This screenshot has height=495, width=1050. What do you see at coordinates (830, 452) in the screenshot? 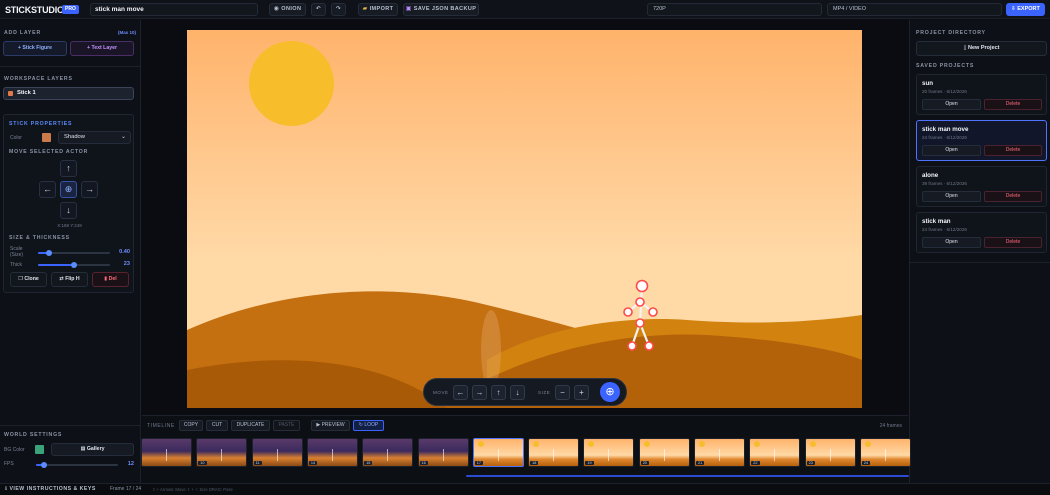
I see `timeline-frame: 23` at bounding box center [830, 452].